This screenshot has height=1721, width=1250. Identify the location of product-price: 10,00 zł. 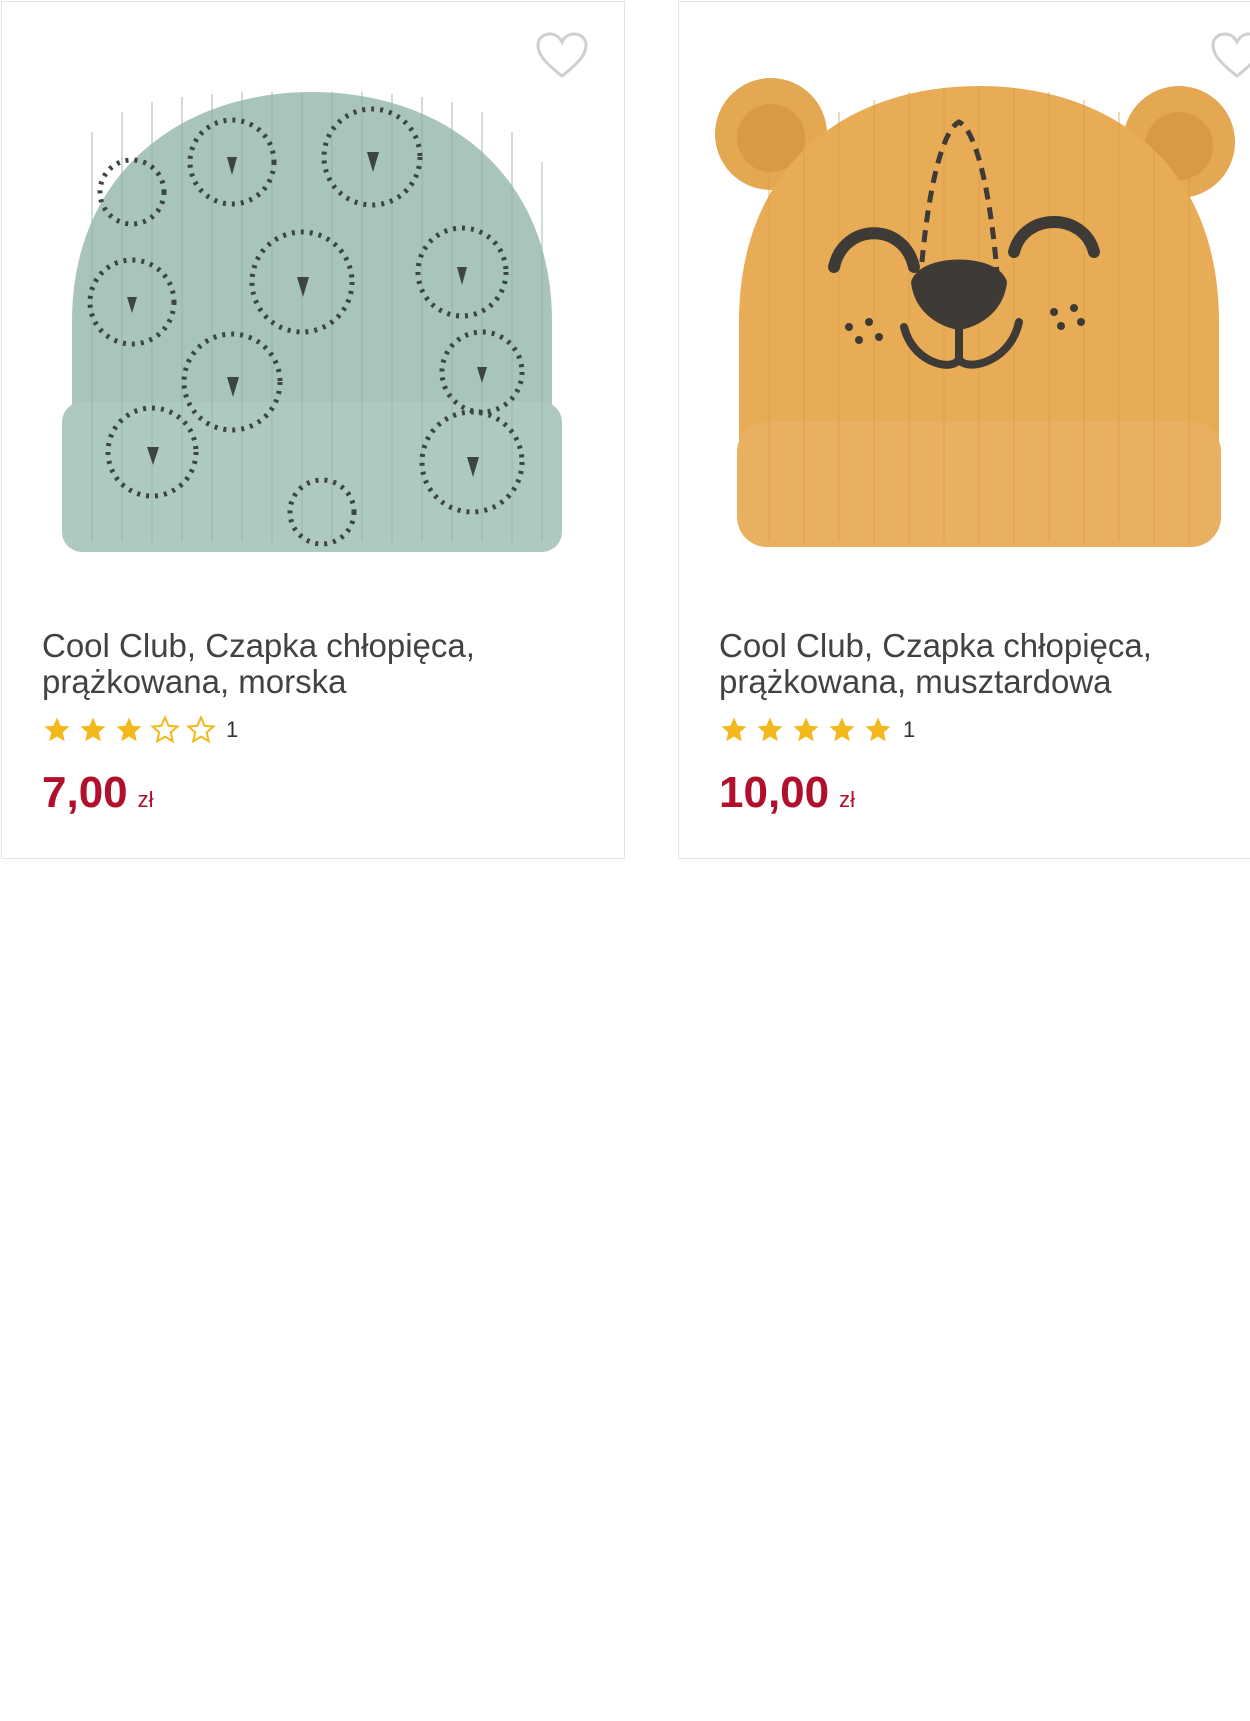
(787, 796).